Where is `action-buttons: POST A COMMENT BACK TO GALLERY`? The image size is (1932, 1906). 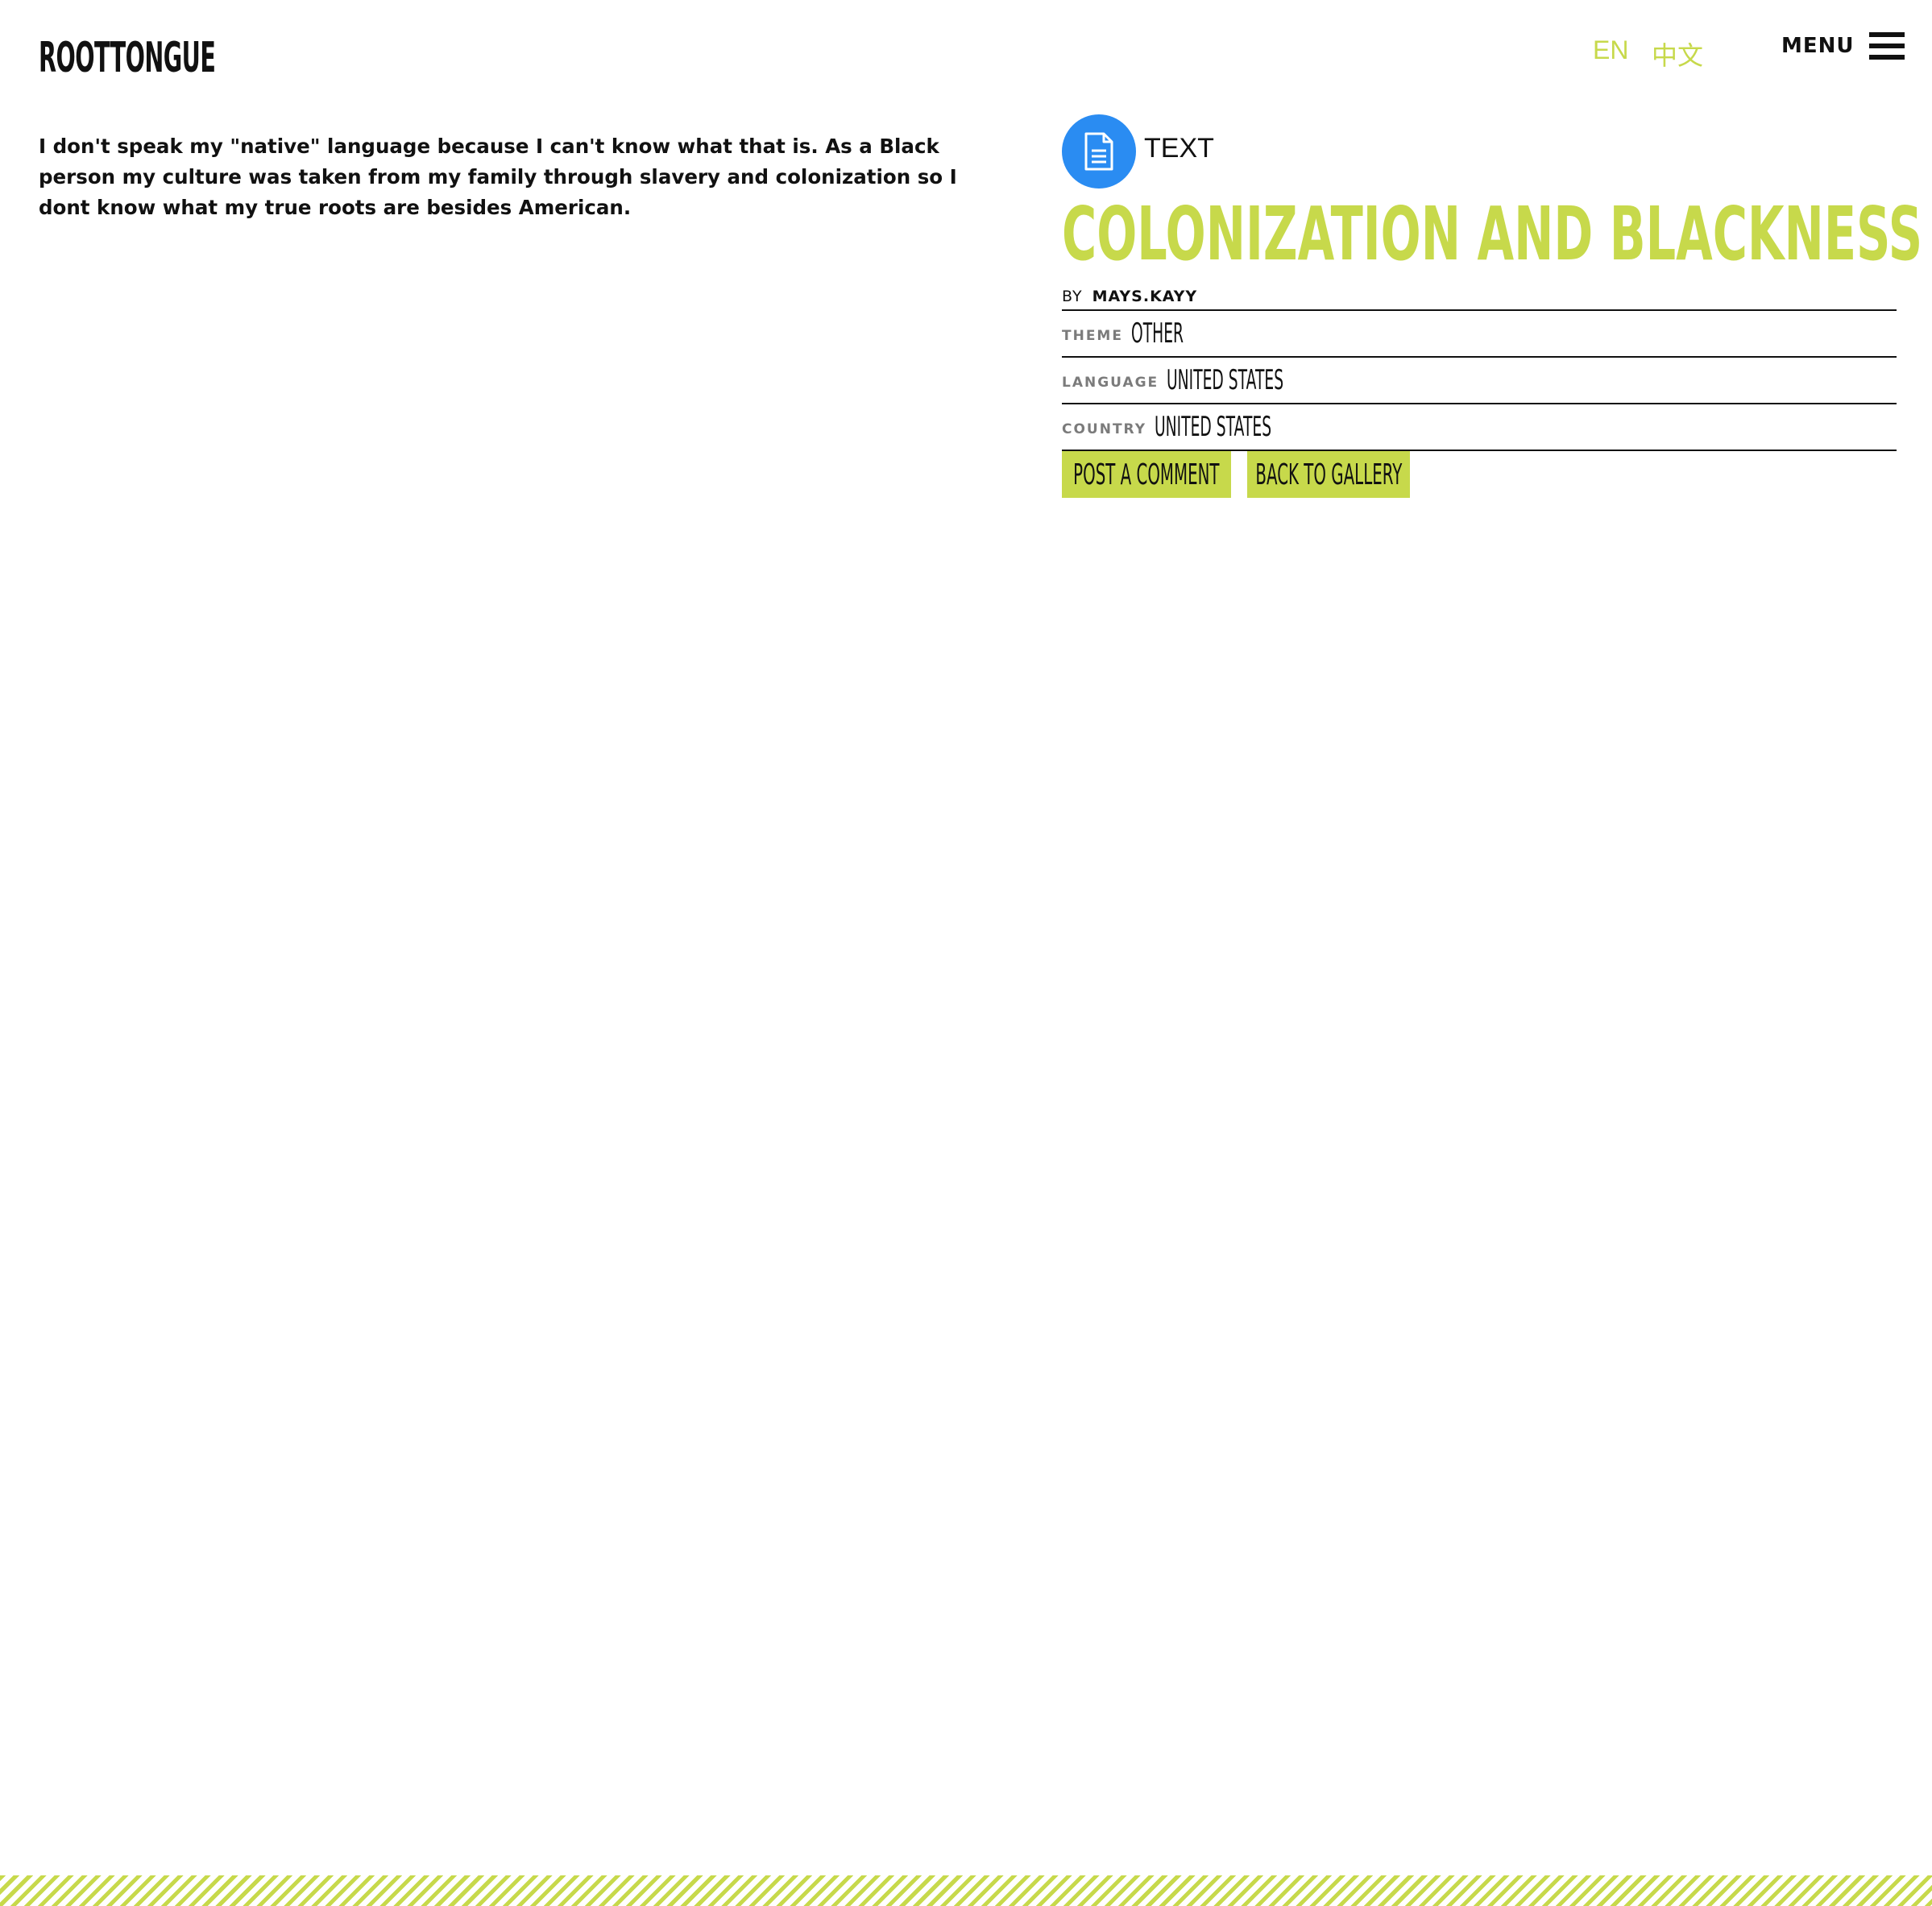
action-buttons: POST A COMMENT BACK TO GALLERY is located at coordinates (1479, 474).